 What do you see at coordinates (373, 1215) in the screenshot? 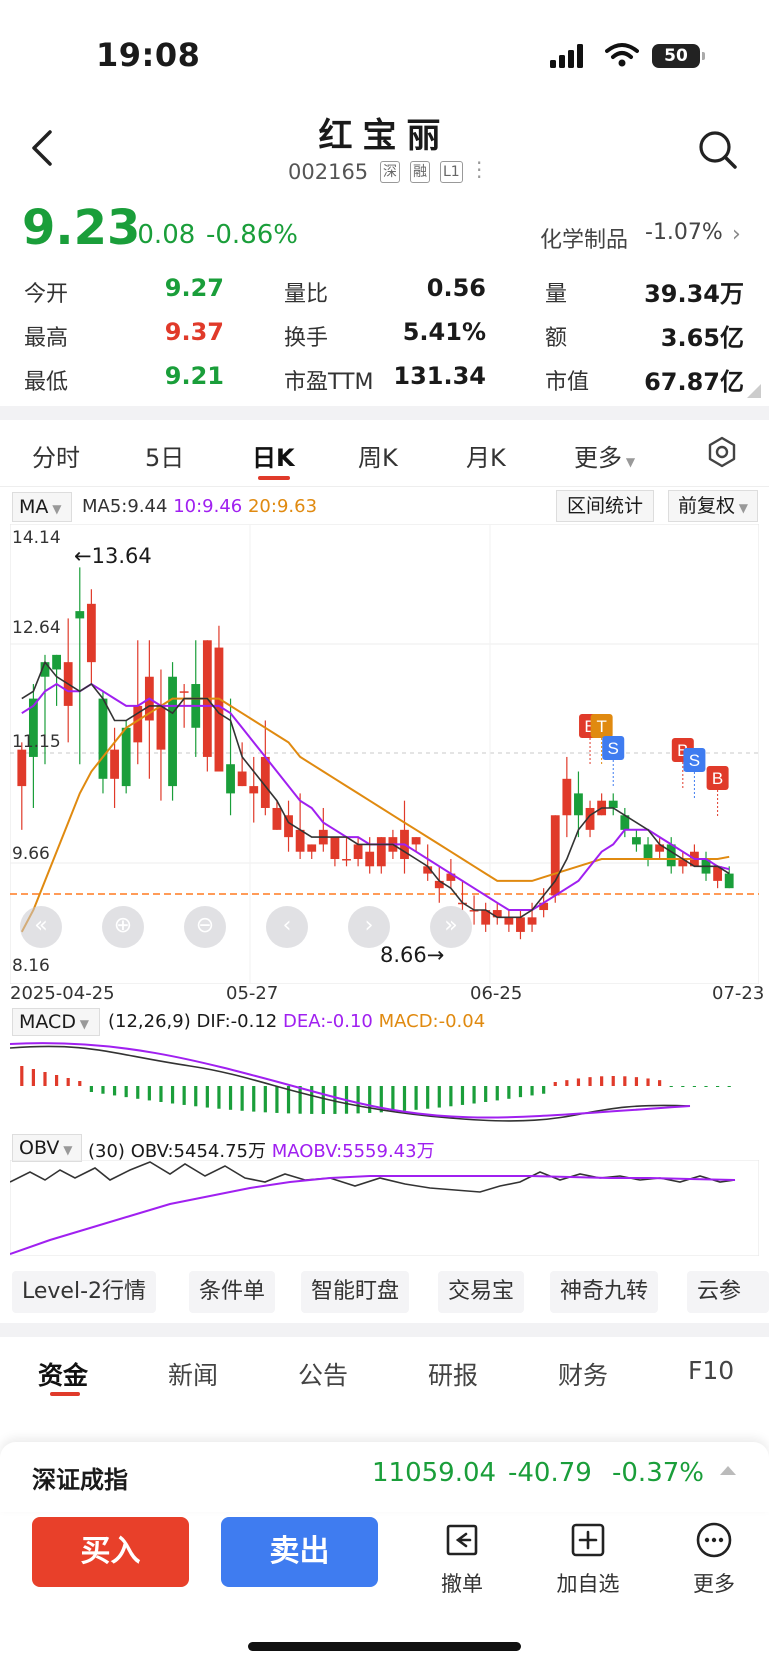
I see `maobv-line` at bounding box center [373, 1215].